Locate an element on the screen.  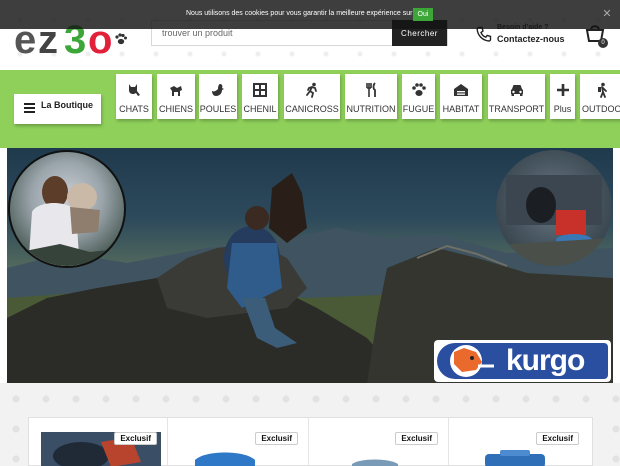
nav-item-label: CHENIL is located at coordinates (260, 109).